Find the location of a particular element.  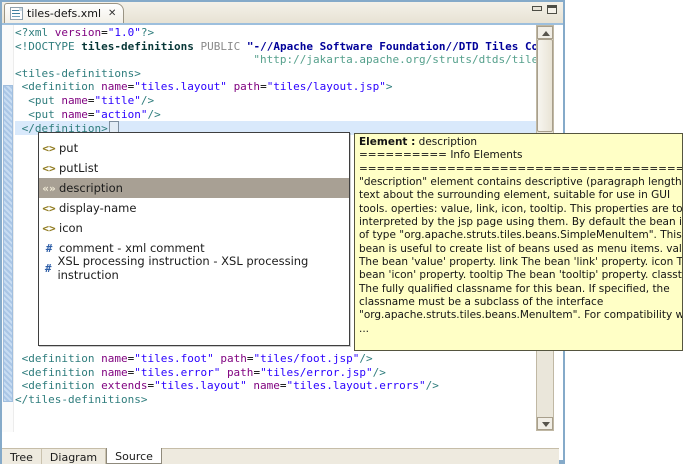

vertical-scrollbar-thumb is located at coordinates (545, 85).